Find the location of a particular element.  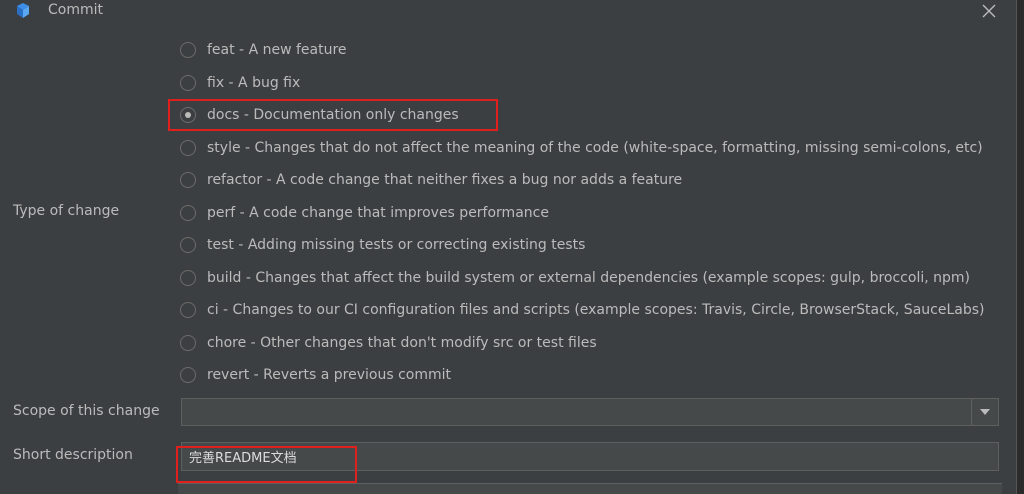

radio-button-test is located at coordinates (188, 245).